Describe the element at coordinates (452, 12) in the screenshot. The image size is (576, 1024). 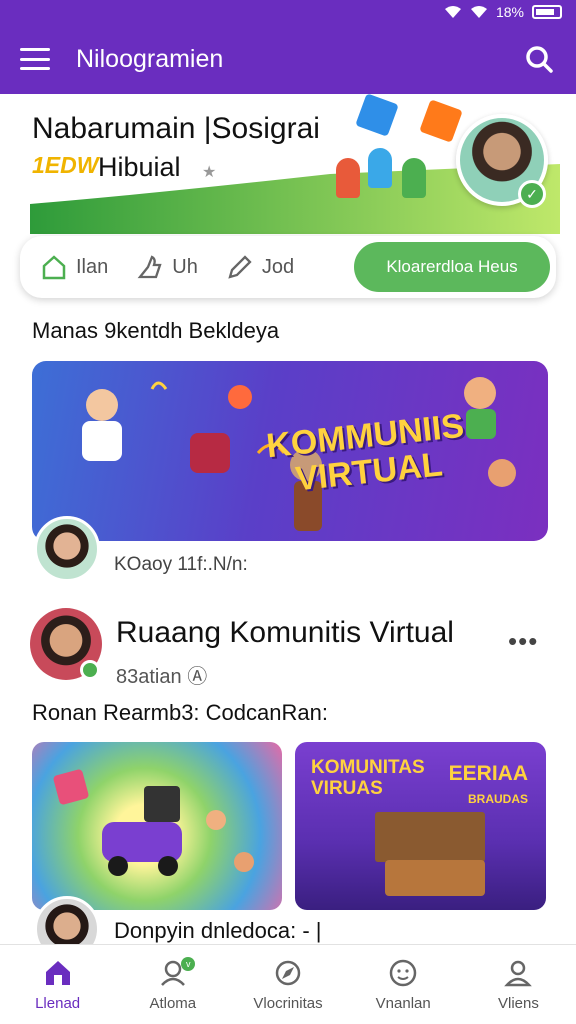
I see `wifi-icon` at that location.